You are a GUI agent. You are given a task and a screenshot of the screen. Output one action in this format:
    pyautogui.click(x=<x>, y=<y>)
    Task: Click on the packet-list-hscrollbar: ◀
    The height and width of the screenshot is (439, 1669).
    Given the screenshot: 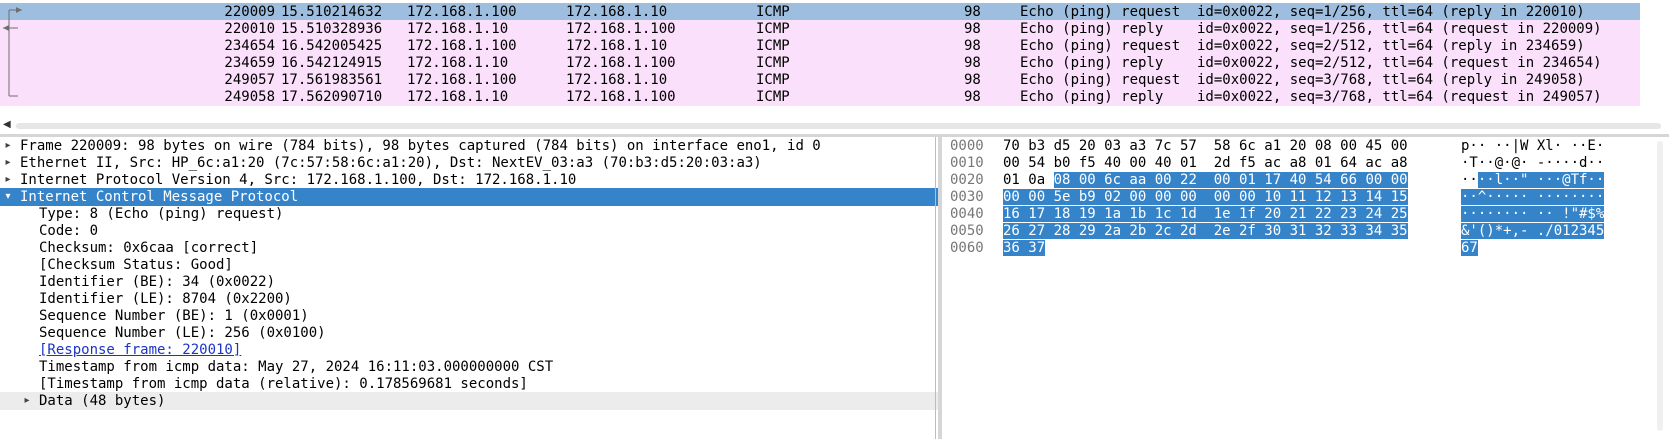 What is the action you would take?
    pyautogui.click(x=834, y=125)
    